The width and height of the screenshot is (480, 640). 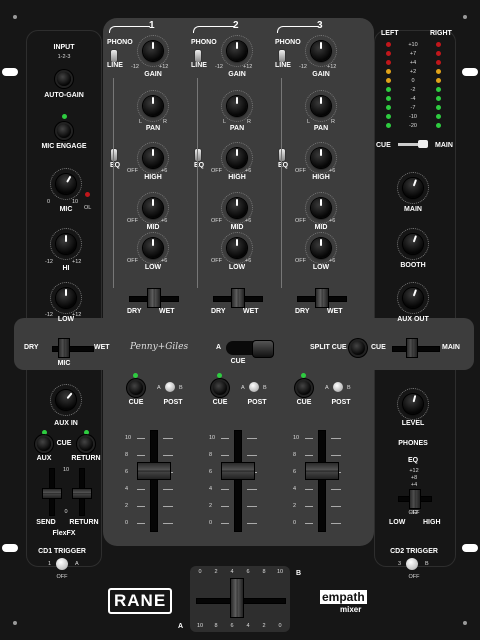 I want to click on pan-left: L, so click(x=309, y=122).